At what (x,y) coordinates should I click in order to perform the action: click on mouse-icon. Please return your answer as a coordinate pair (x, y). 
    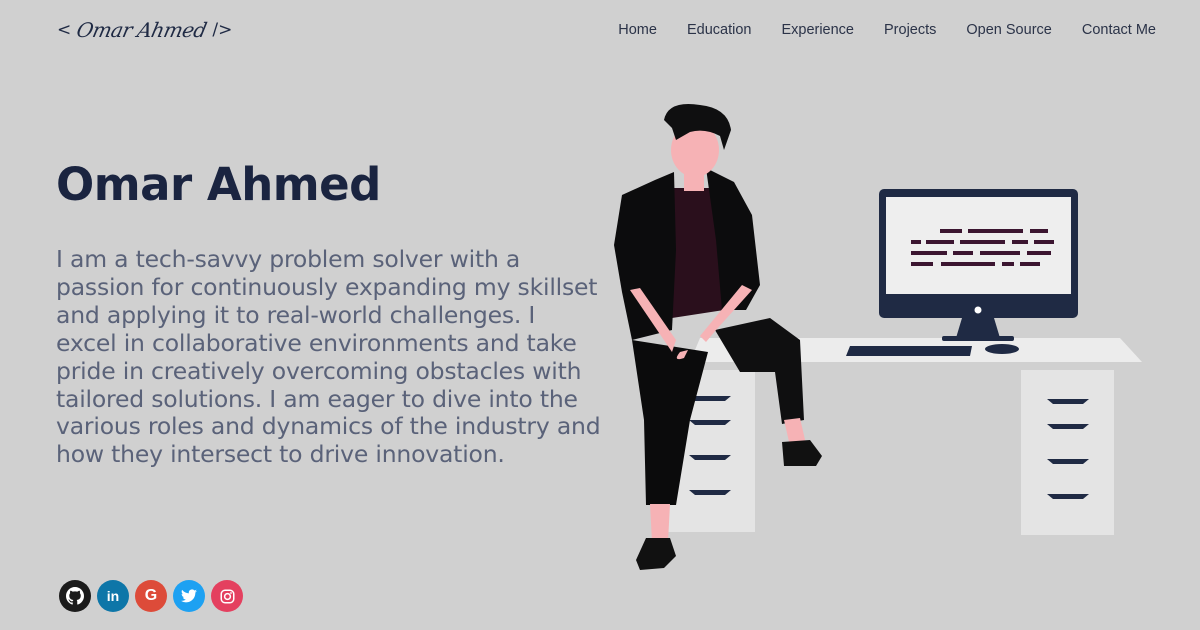
    Looking at the image, I should click on (1002, 349).